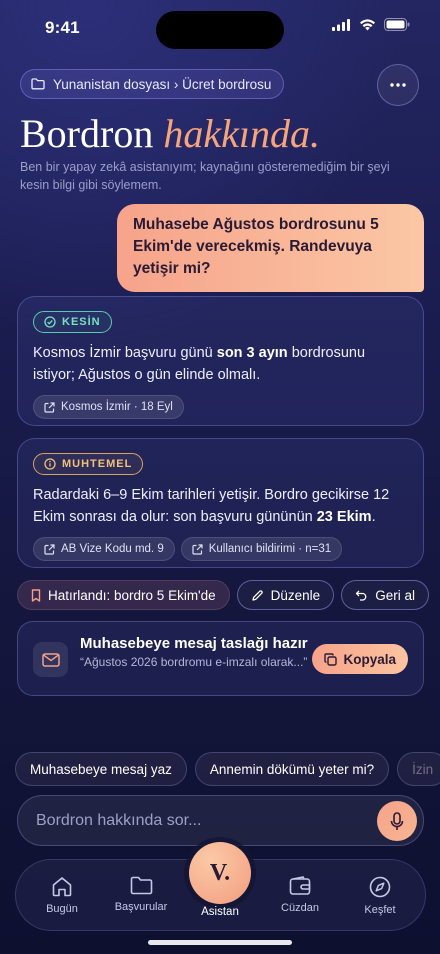  I want to click on more-button, so click(398, 85).